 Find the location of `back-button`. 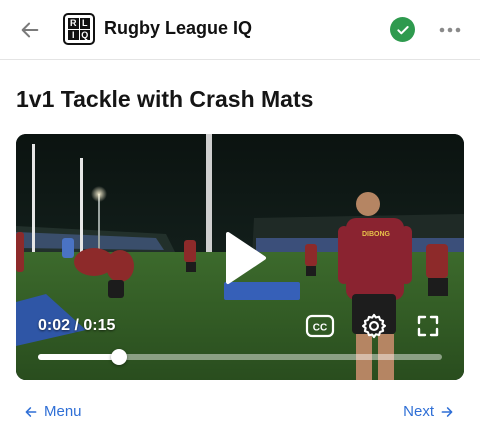

back-button is located at coordinates (30, 30).